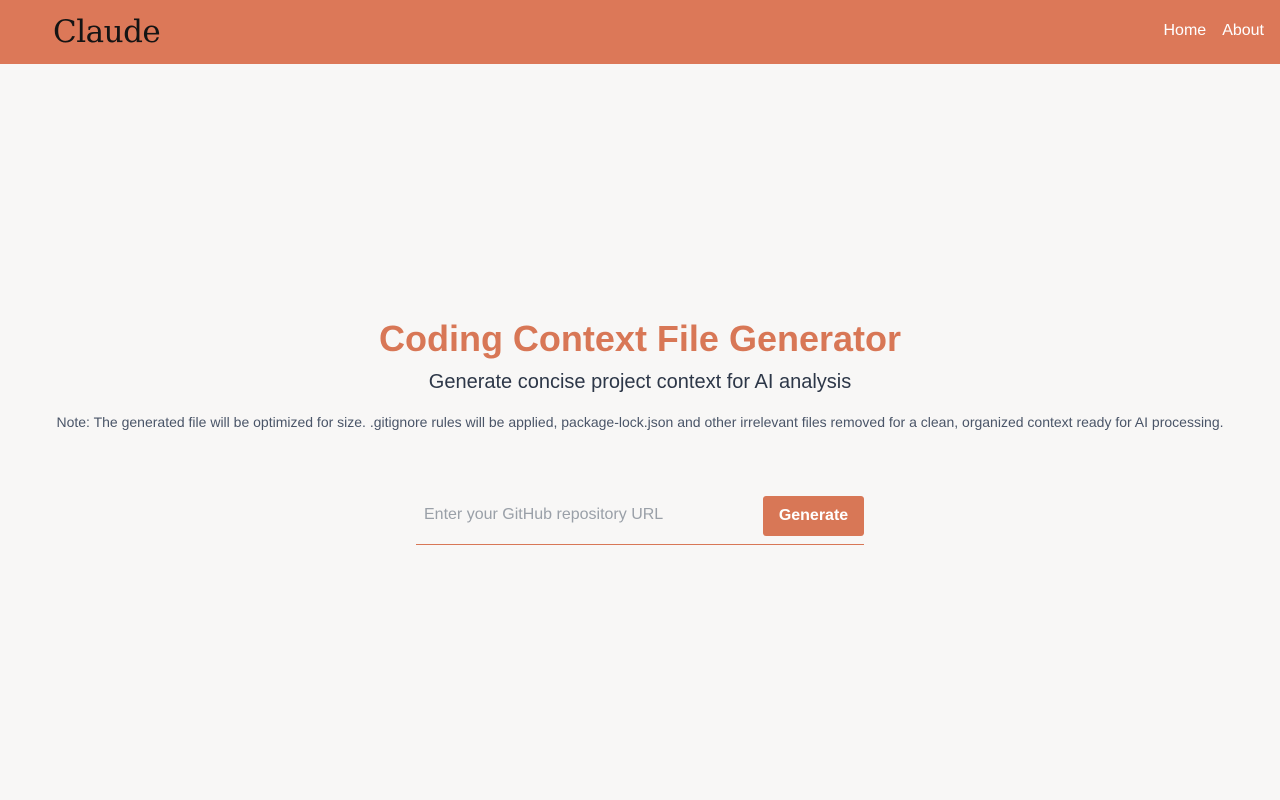 The width and height of the screenshot is (1280, 800). I want to click on top-nav: Home About, so click(1214, 31).